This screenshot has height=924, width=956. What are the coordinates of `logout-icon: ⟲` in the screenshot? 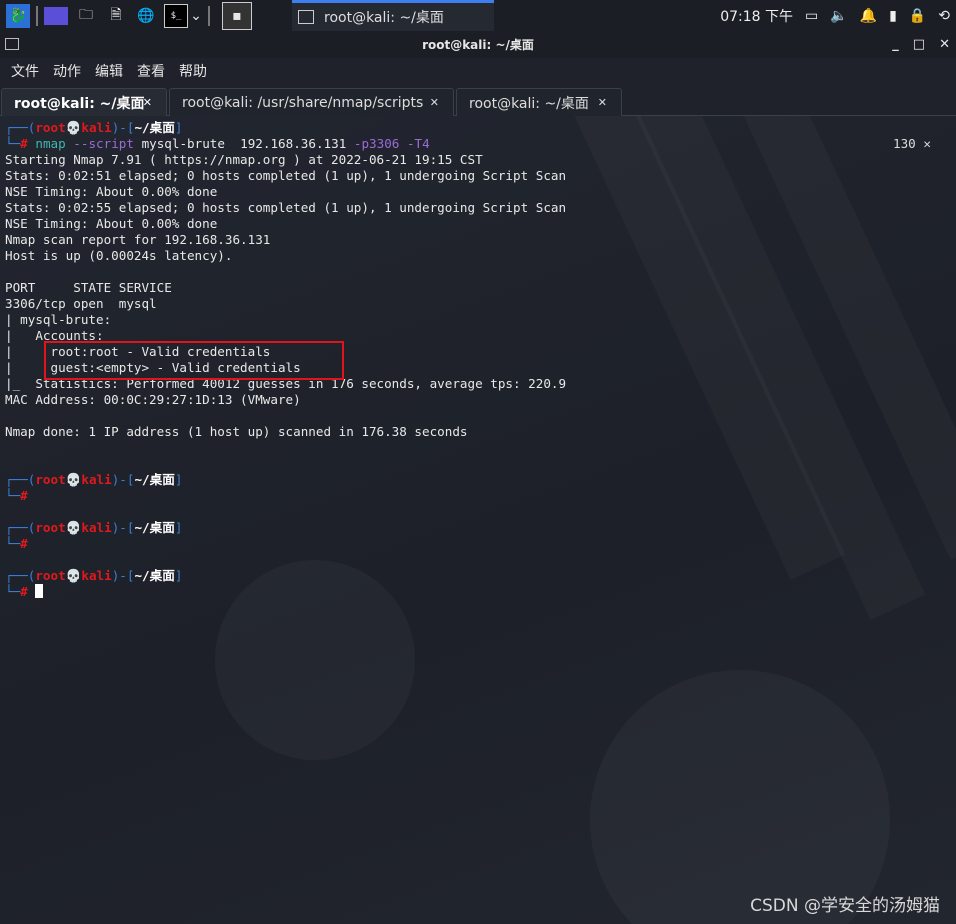 It's located at (944, 16).